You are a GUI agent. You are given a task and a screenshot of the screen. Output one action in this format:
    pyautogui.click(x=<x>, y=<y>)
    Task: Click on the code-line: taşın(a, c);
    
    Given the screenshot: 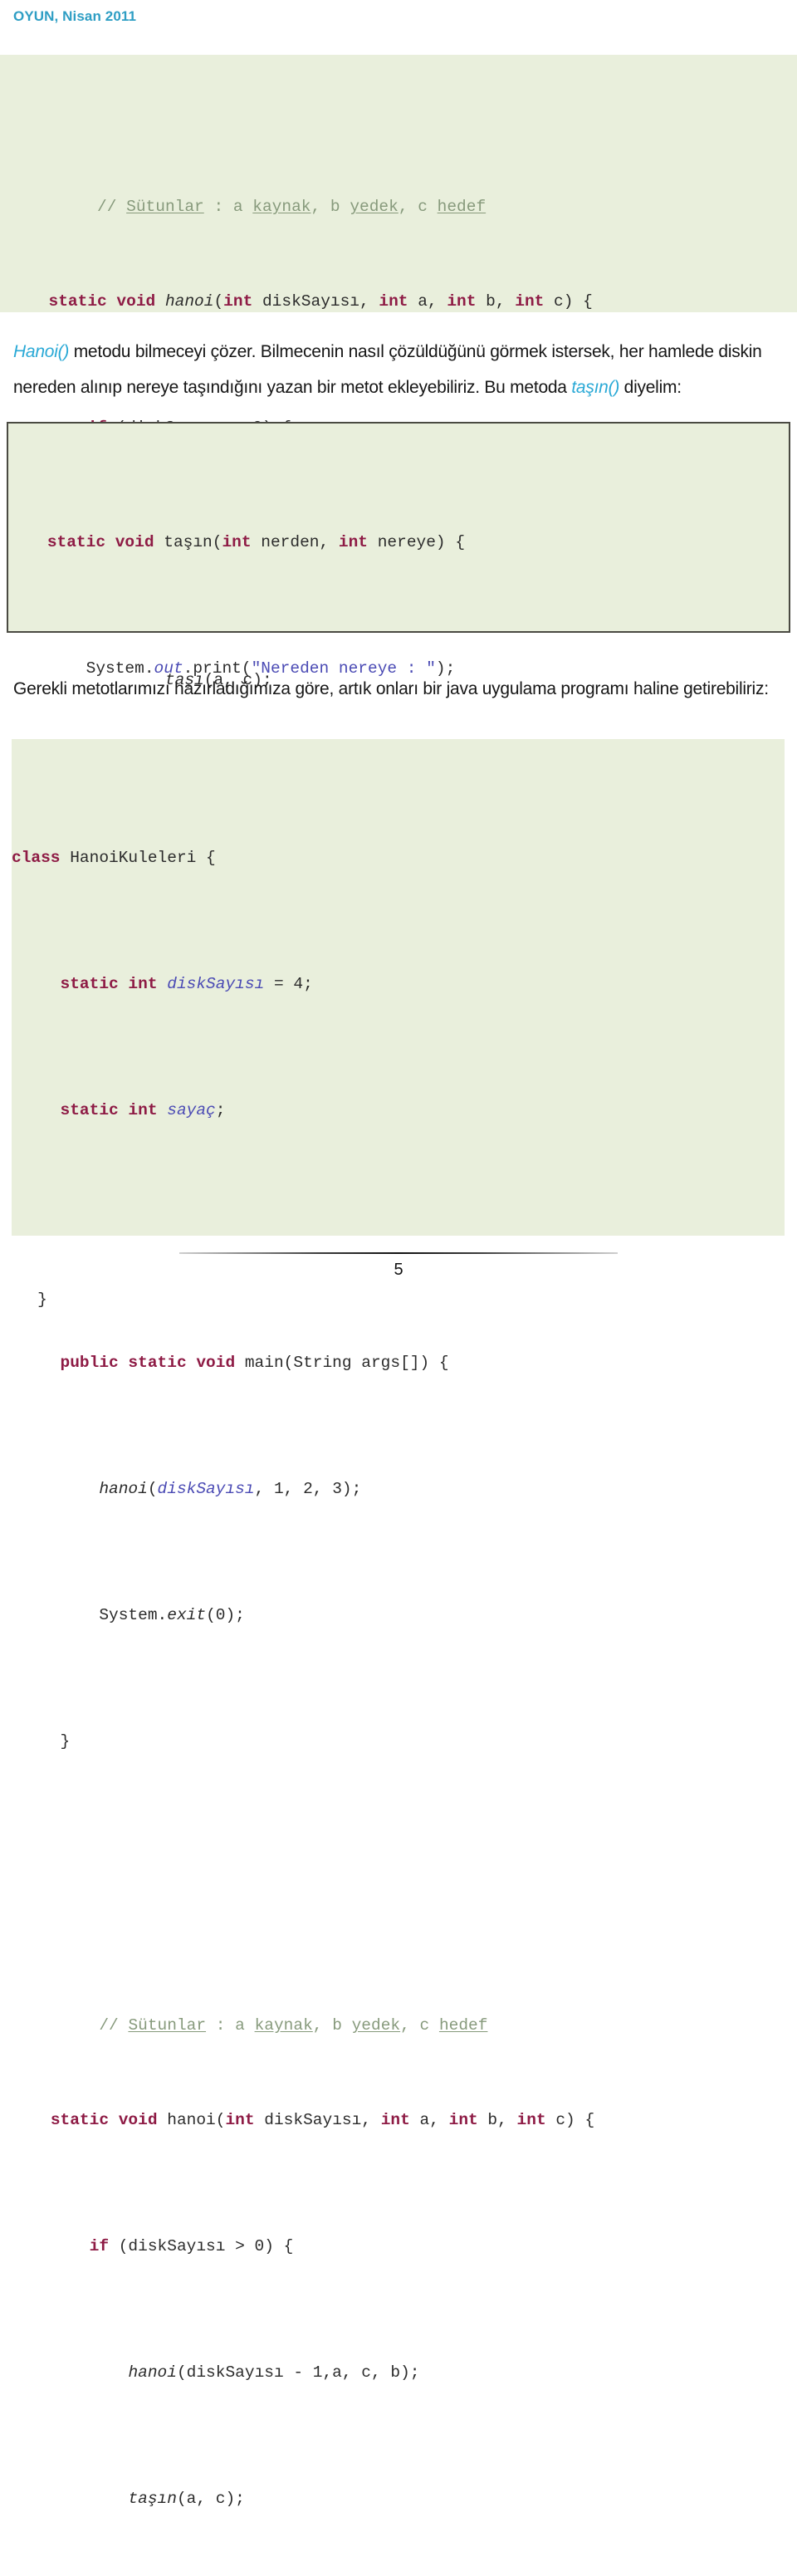 What is the action you would take?
    pyautogui.click(x=186, y=2499)
    